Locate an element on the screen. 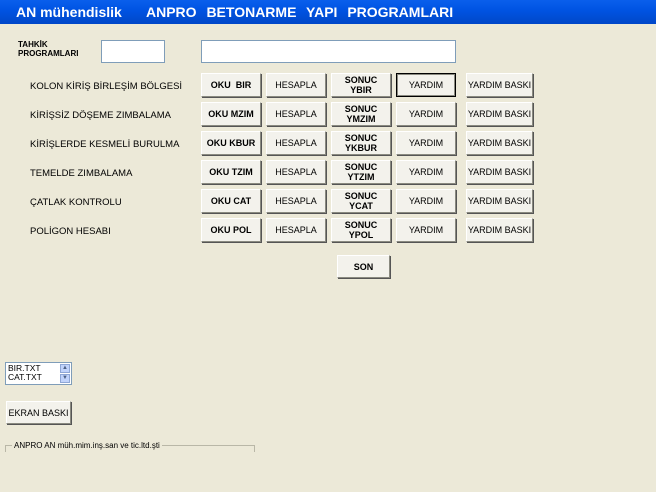 The width and height of the screenshot is (656, 492). oku-button: OKU BIR is located at coordinates (231, 85).